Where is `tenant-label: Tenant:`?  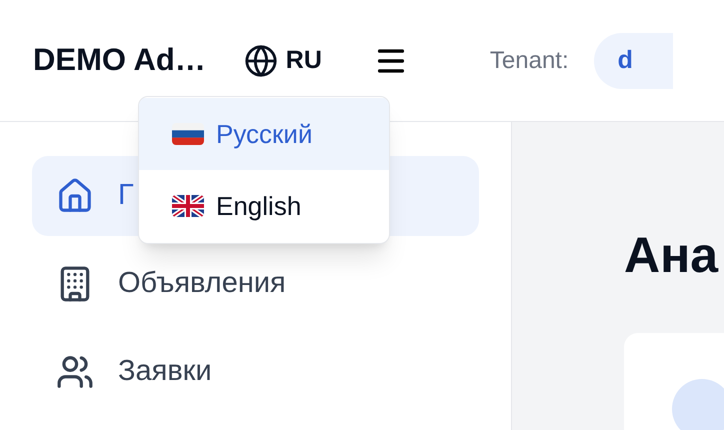
tenant-label: Tenant: is located at coordinates (529, 61).